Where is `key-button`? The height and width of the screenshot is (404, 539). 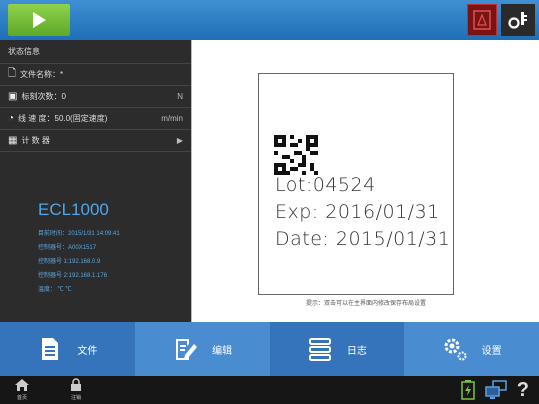
key-button is located at coordinates (518, 20).